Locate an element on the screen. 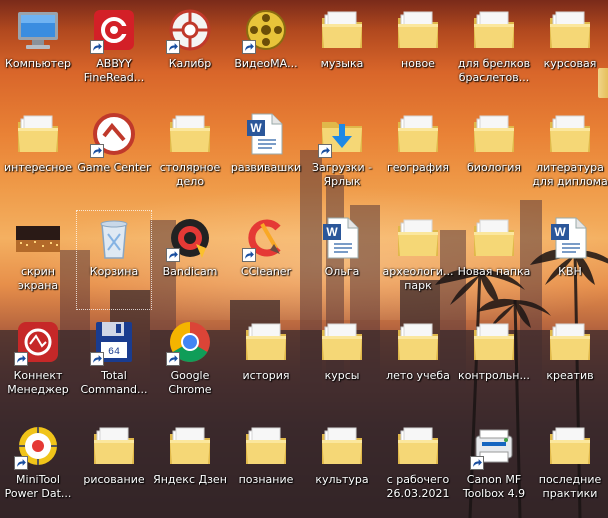 The width and height of the screenshot is (608, 518). total-commander-icon: 64 is located at coordinates (114, 342).